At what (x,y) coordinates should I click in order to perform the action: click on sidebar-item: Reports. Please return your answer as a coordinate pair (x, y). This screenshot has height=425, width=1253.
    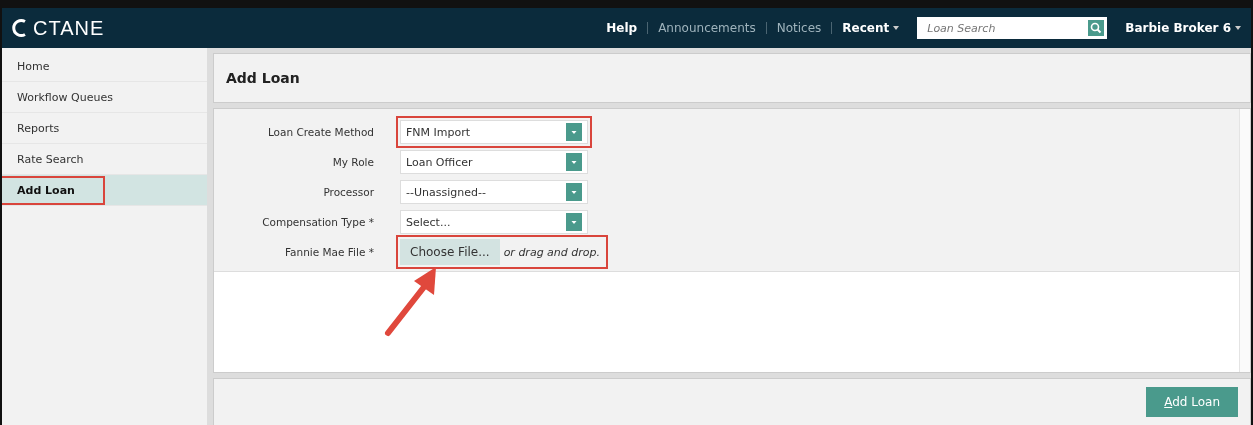
    Looking at the image, I should click on (104, 128).